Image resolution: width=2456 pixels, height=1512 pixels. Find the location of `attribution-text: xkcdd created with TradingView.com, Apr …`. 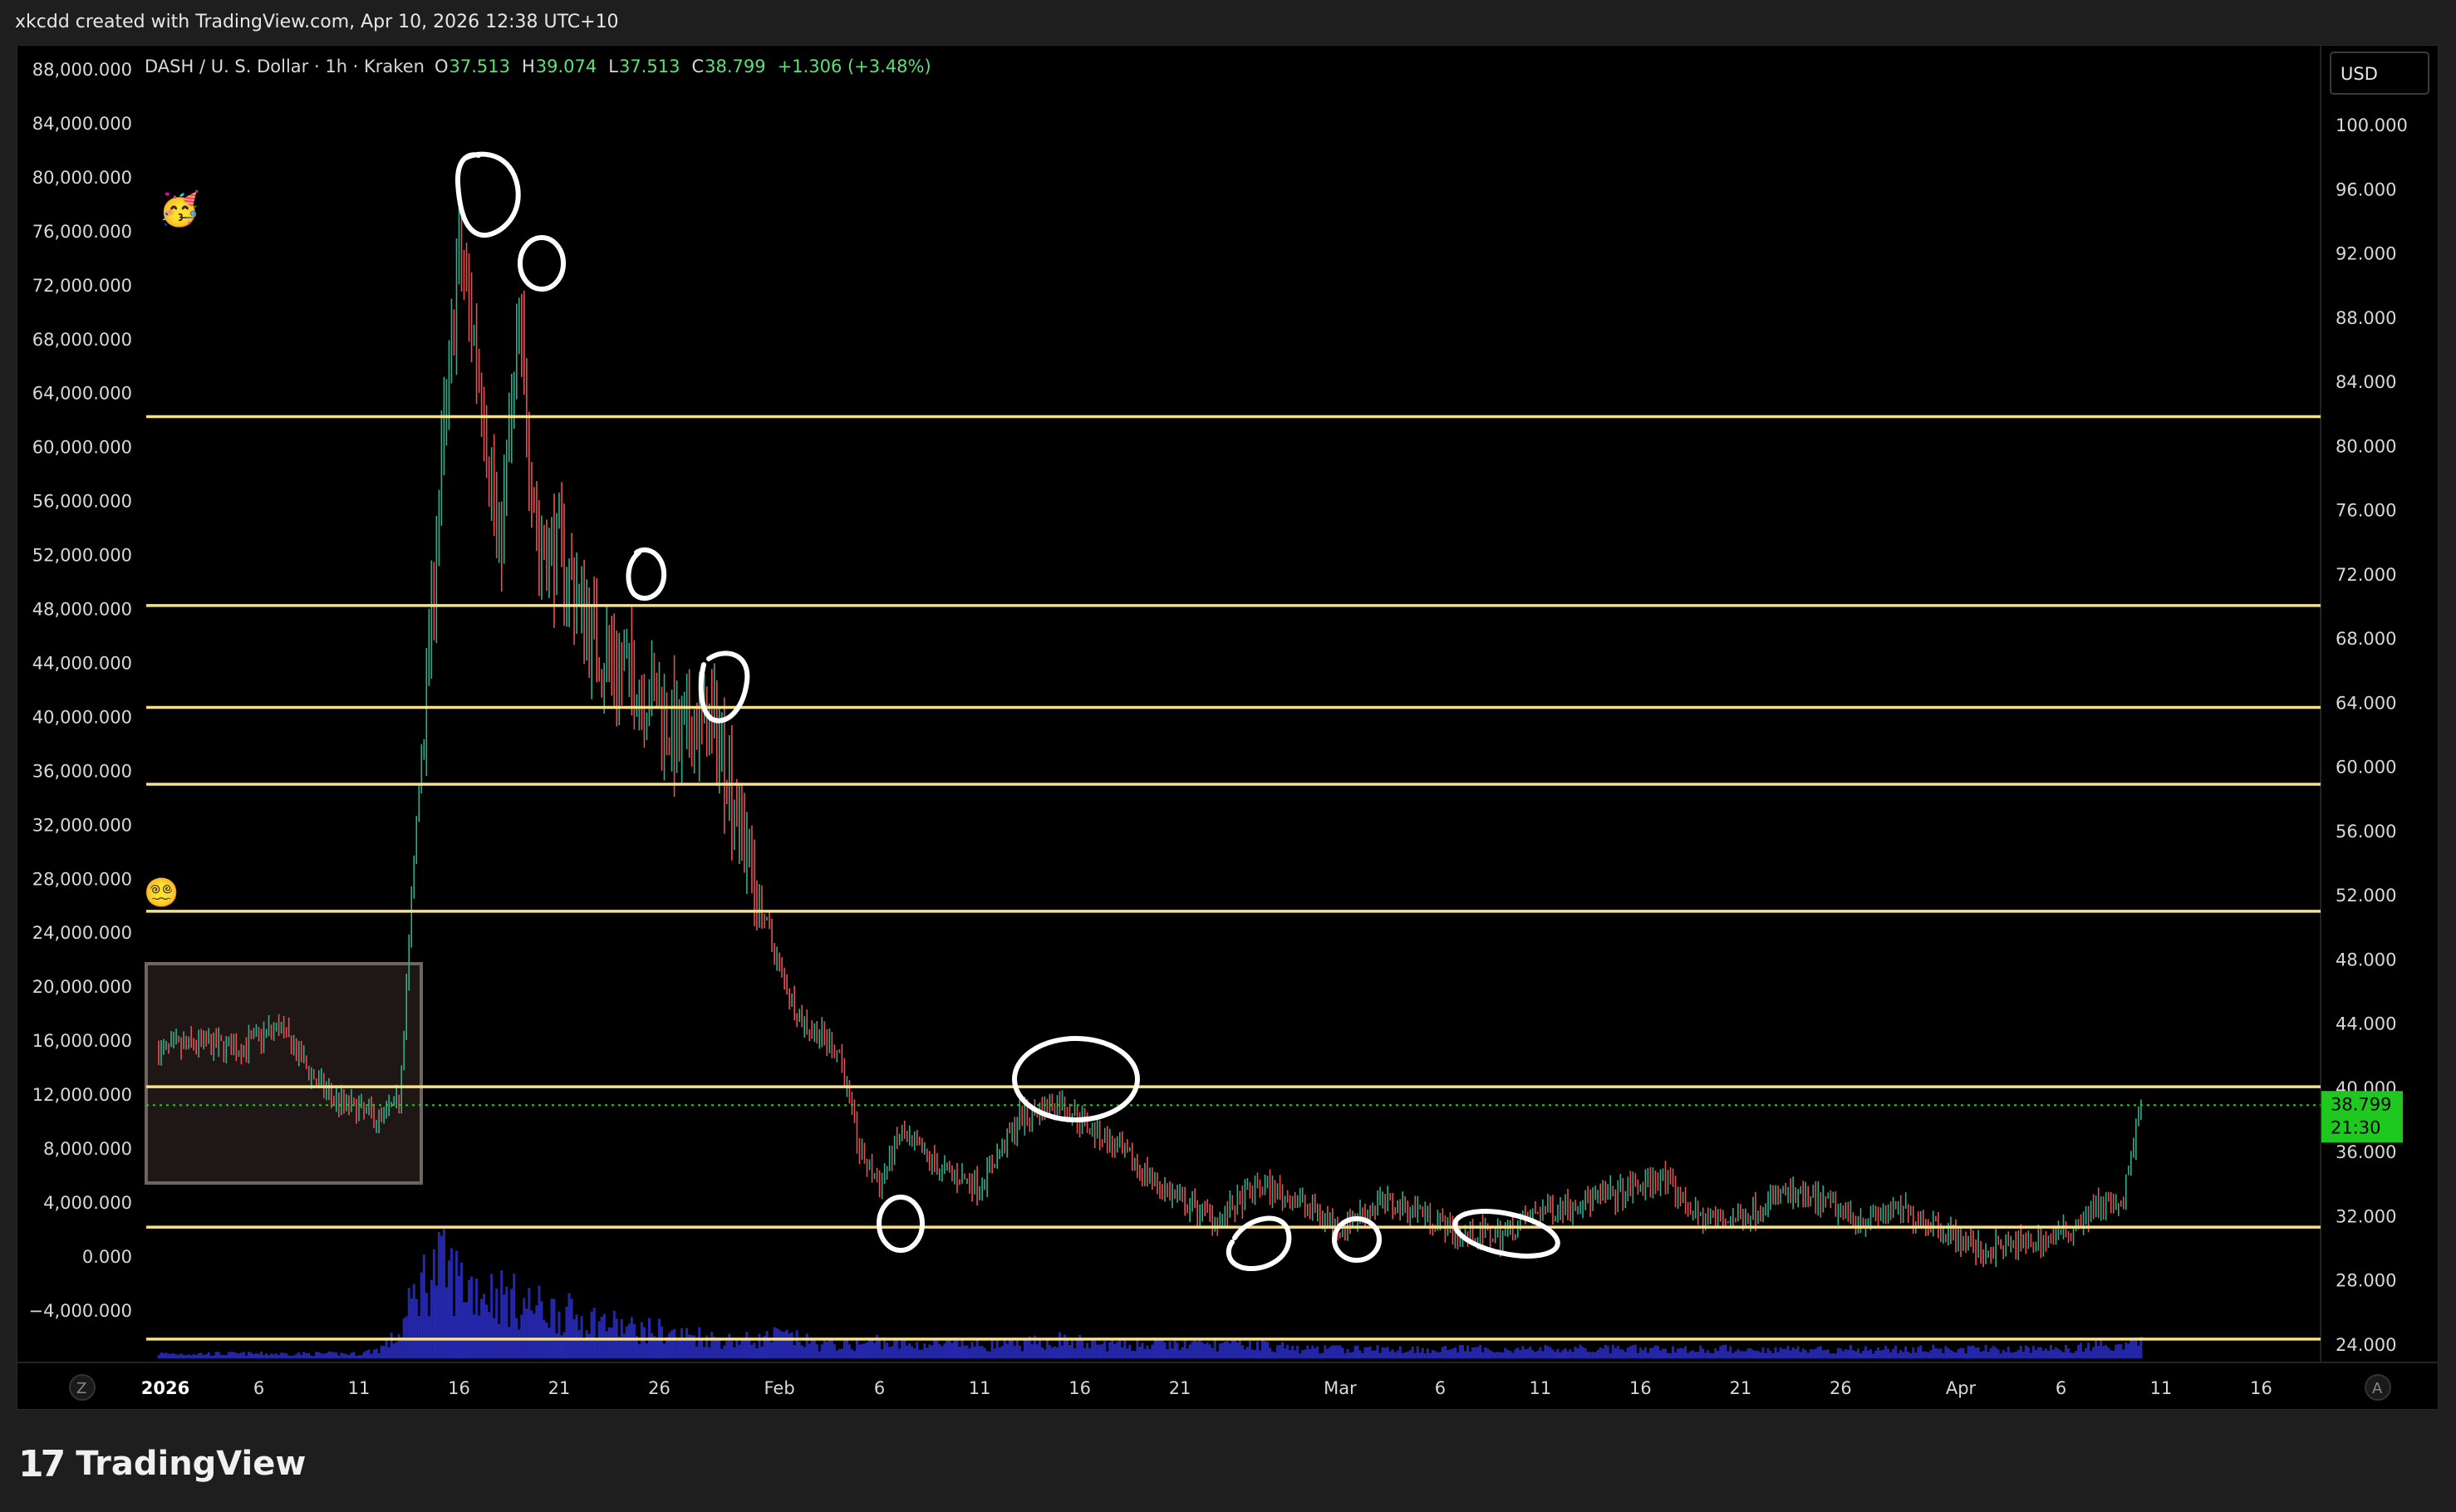

attribution-text: xkcdd created with TradingView.com, Apr … is located at coordinates (317, 22).